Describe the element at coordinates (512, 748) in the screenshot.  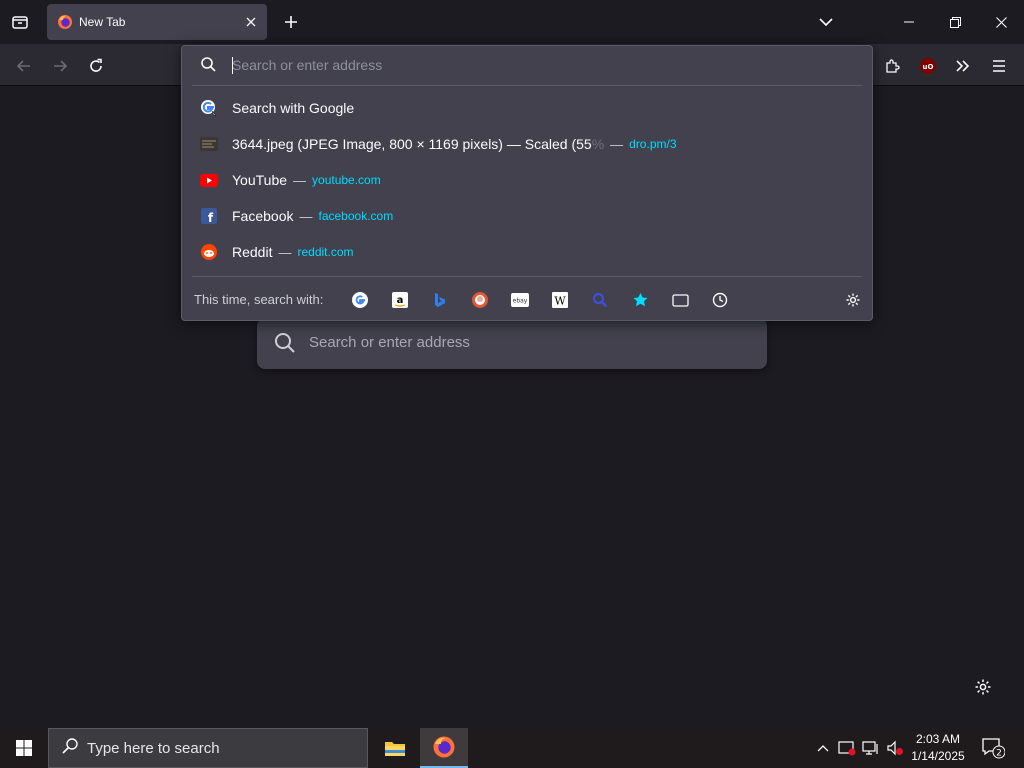
I see `windows-taskbar: Type here to search 2:03 AM 1/14/2025 2` at that location.